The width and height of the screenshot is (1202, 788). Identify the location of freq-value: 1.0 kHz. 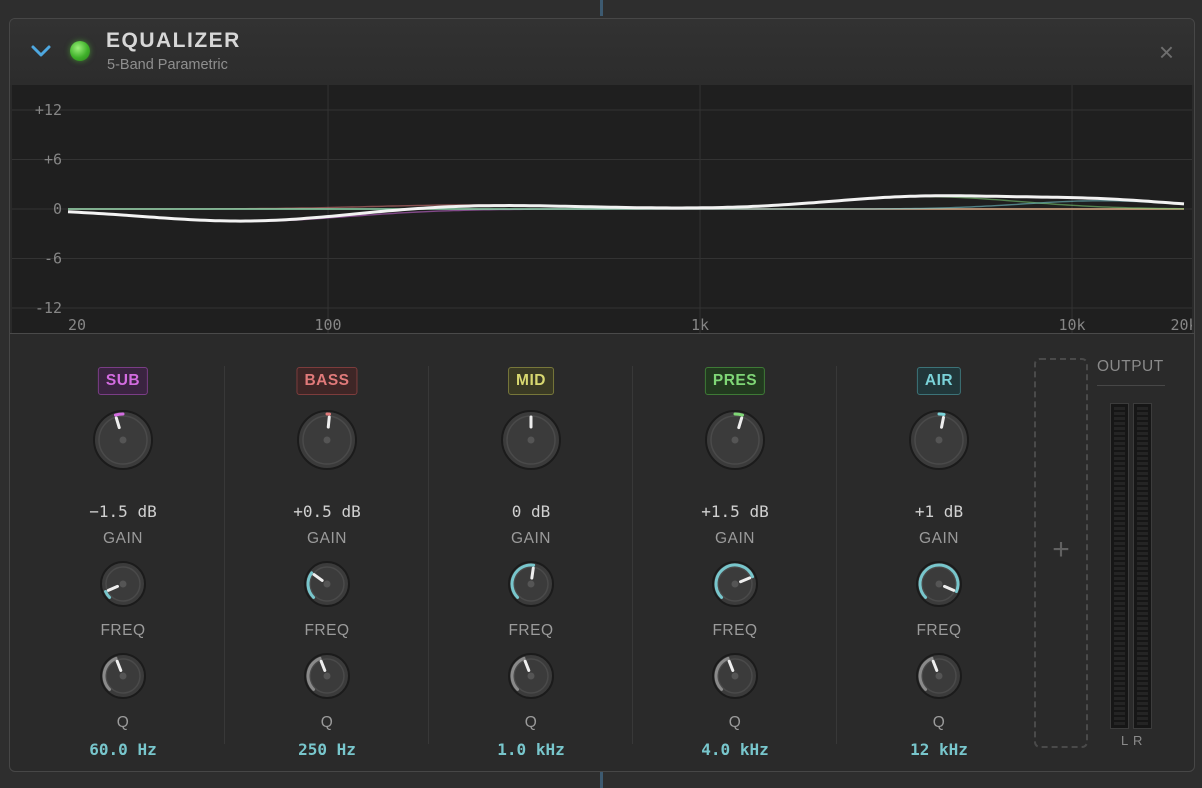
(531, 749).